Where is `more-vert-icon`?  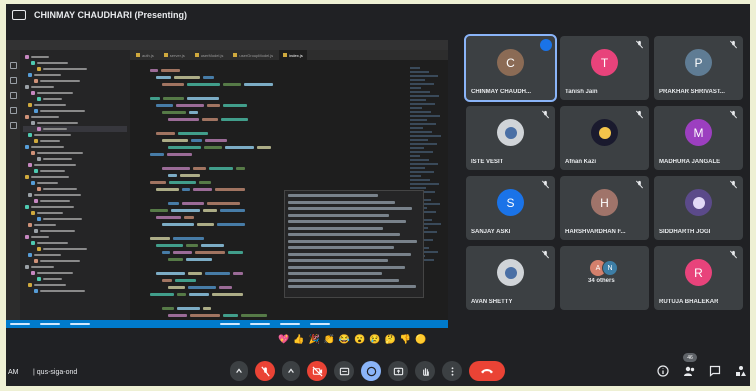
more-vert-icon is located at coordinates (452, 371).